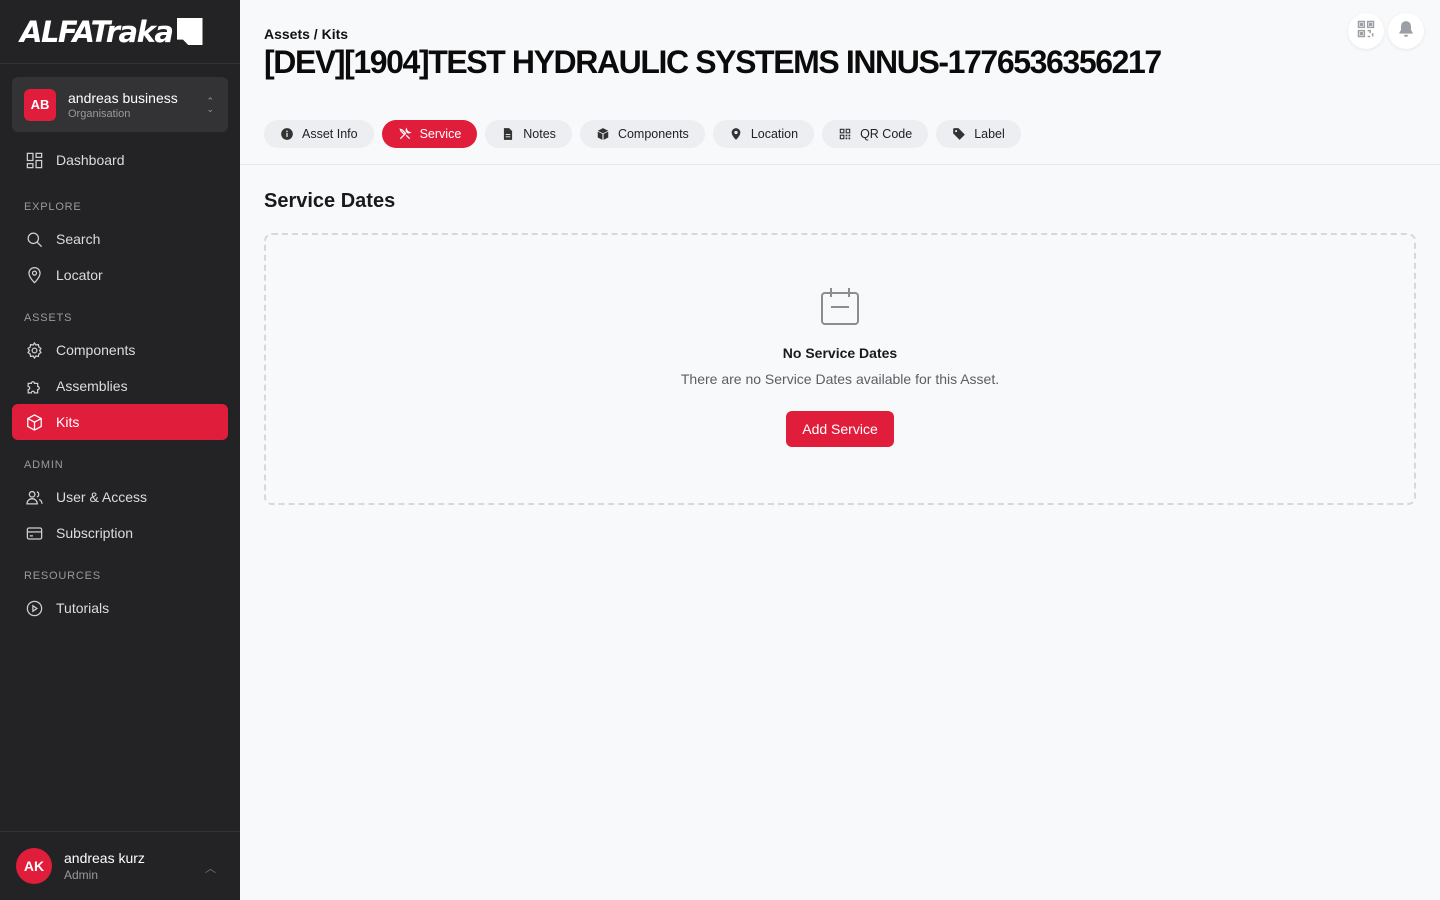 The height and width of the screenshot is (900, 1440). Describe the element at coordinates (104, 858) in the screenshot. I see `user-name: andreas kurz` at that location.